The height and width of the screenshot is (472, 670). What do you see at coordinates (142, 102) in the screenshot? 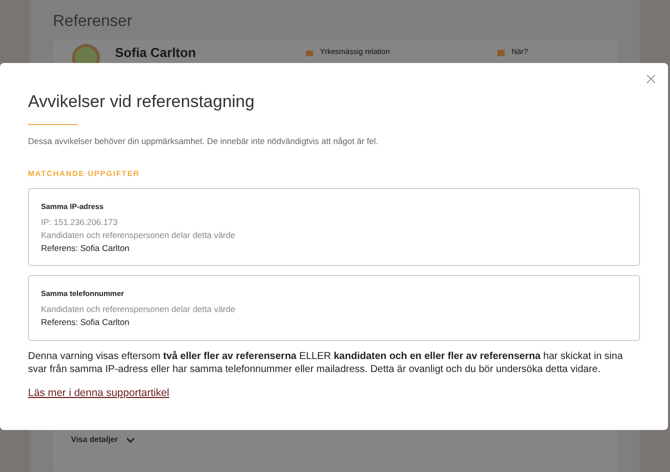
I see `modal-title: Avvikelser vid referenstagning` at bounding box center [142, 102].